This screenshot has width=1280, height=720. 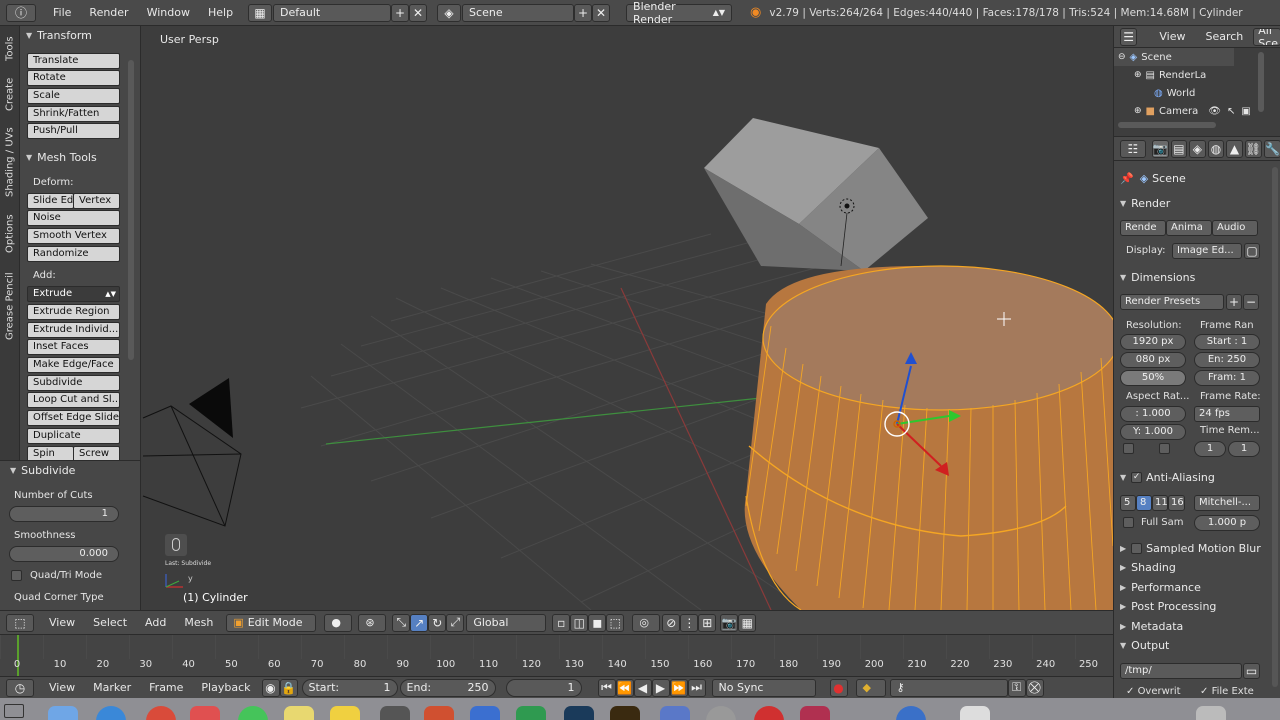 What do you see at coordinates (1133, 148) in the screenshot?
I see `properties-editor-icon: ☷` at bounding box center [1133, 148].